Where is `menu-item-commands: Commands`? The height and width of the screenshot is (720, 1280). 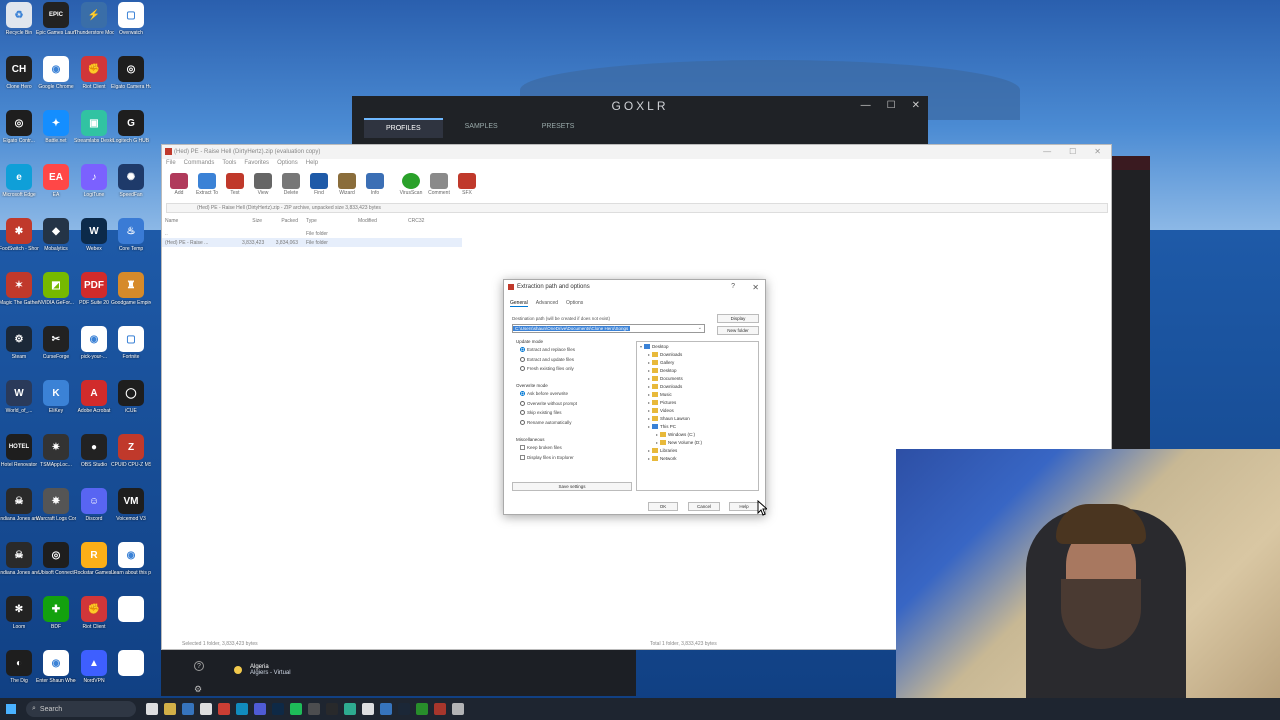 menu-item-commands: Commands is located at coordinates (199, 165).